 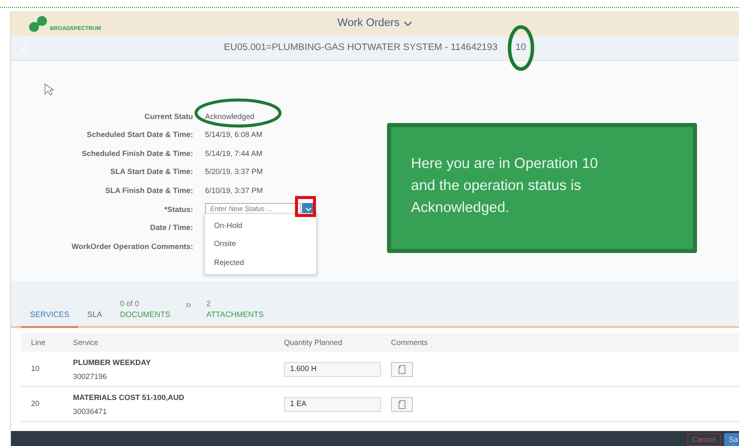 What do you see at coordinates (542, 188) in the screenshot?
I see `callout-box: Here you are in Operation 10 and the operation status is Acknowledged.` at bounding box center [542, 188].